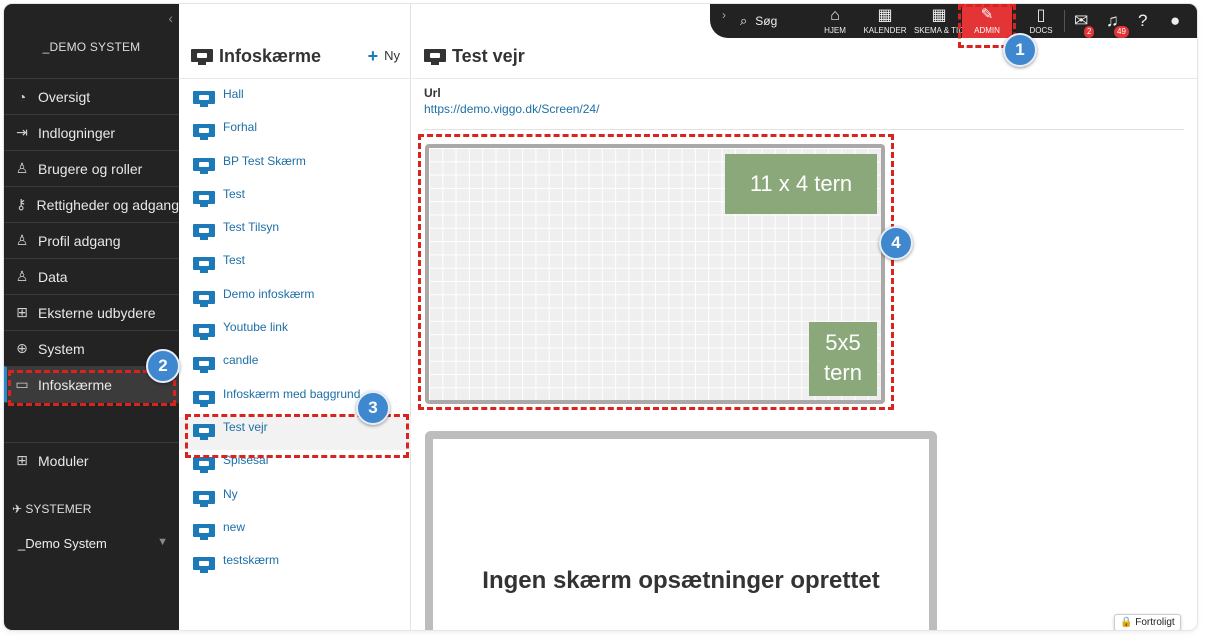 This screenshot has width=1206, height=641. I want to click on callout-3: 3, so click(373, 408).